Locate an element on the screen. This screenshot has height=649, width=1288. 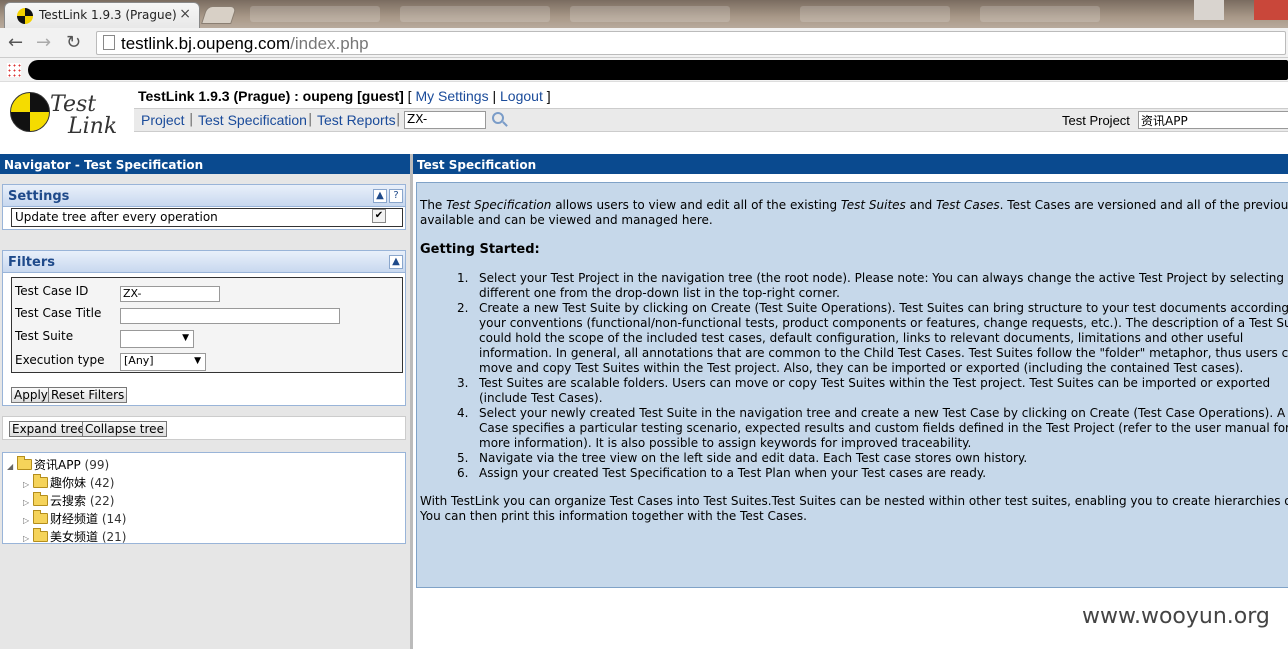
expand-tree-button: Expand tree is located at coordinates (48, 429).